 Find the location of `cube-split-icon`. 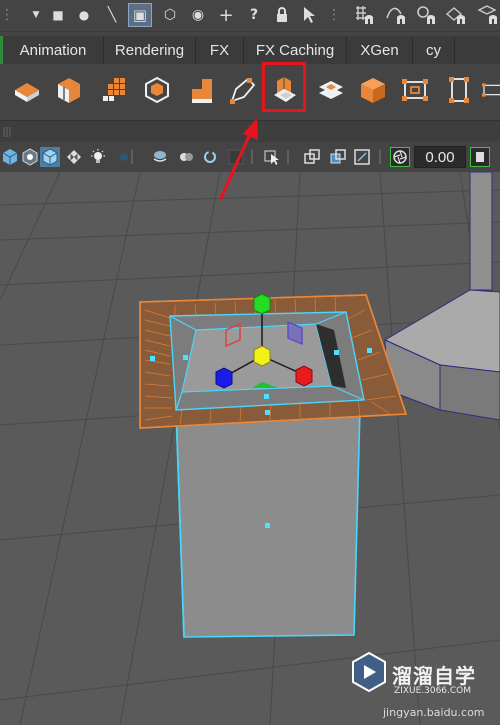

cube-split-icon is located at coordinates (69, 90).